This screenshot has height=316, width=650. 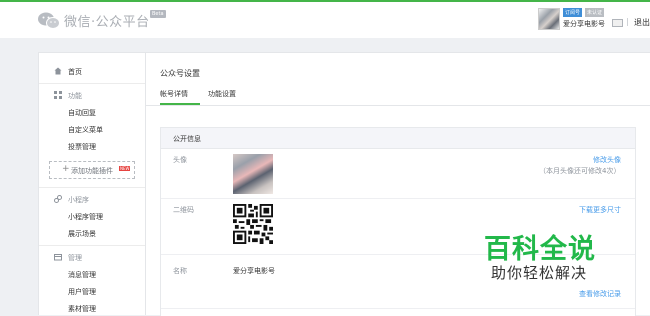 What do you see at coordinates (254, 271) in the screenshot?
I see `account-name-value: 爱分享电影号` at bounding box center [254, 271].